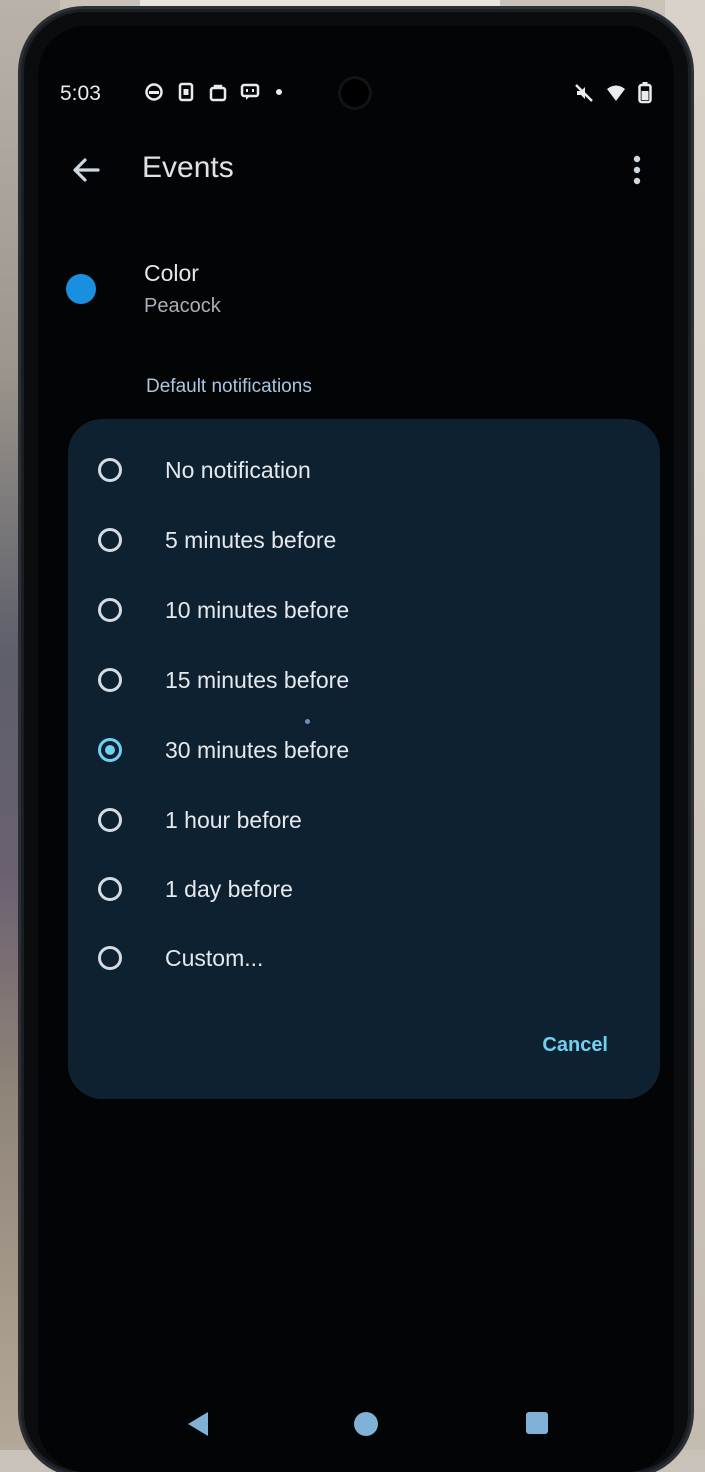 The height and width of the screenshot is (1472, 705). Describe the element at coordinates (637, 170) in the screenshot. I see `more-vert-icon` at that location.